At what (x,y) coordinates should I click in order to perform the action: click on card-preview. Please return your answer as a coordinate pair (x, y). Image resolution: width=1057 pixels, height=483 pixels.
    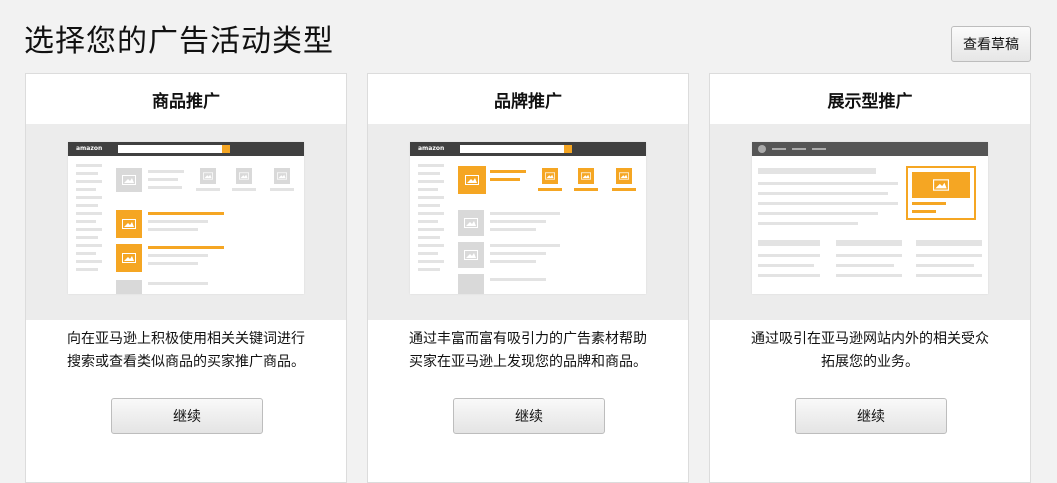
    Looking at the image, I should click on (870, 222).